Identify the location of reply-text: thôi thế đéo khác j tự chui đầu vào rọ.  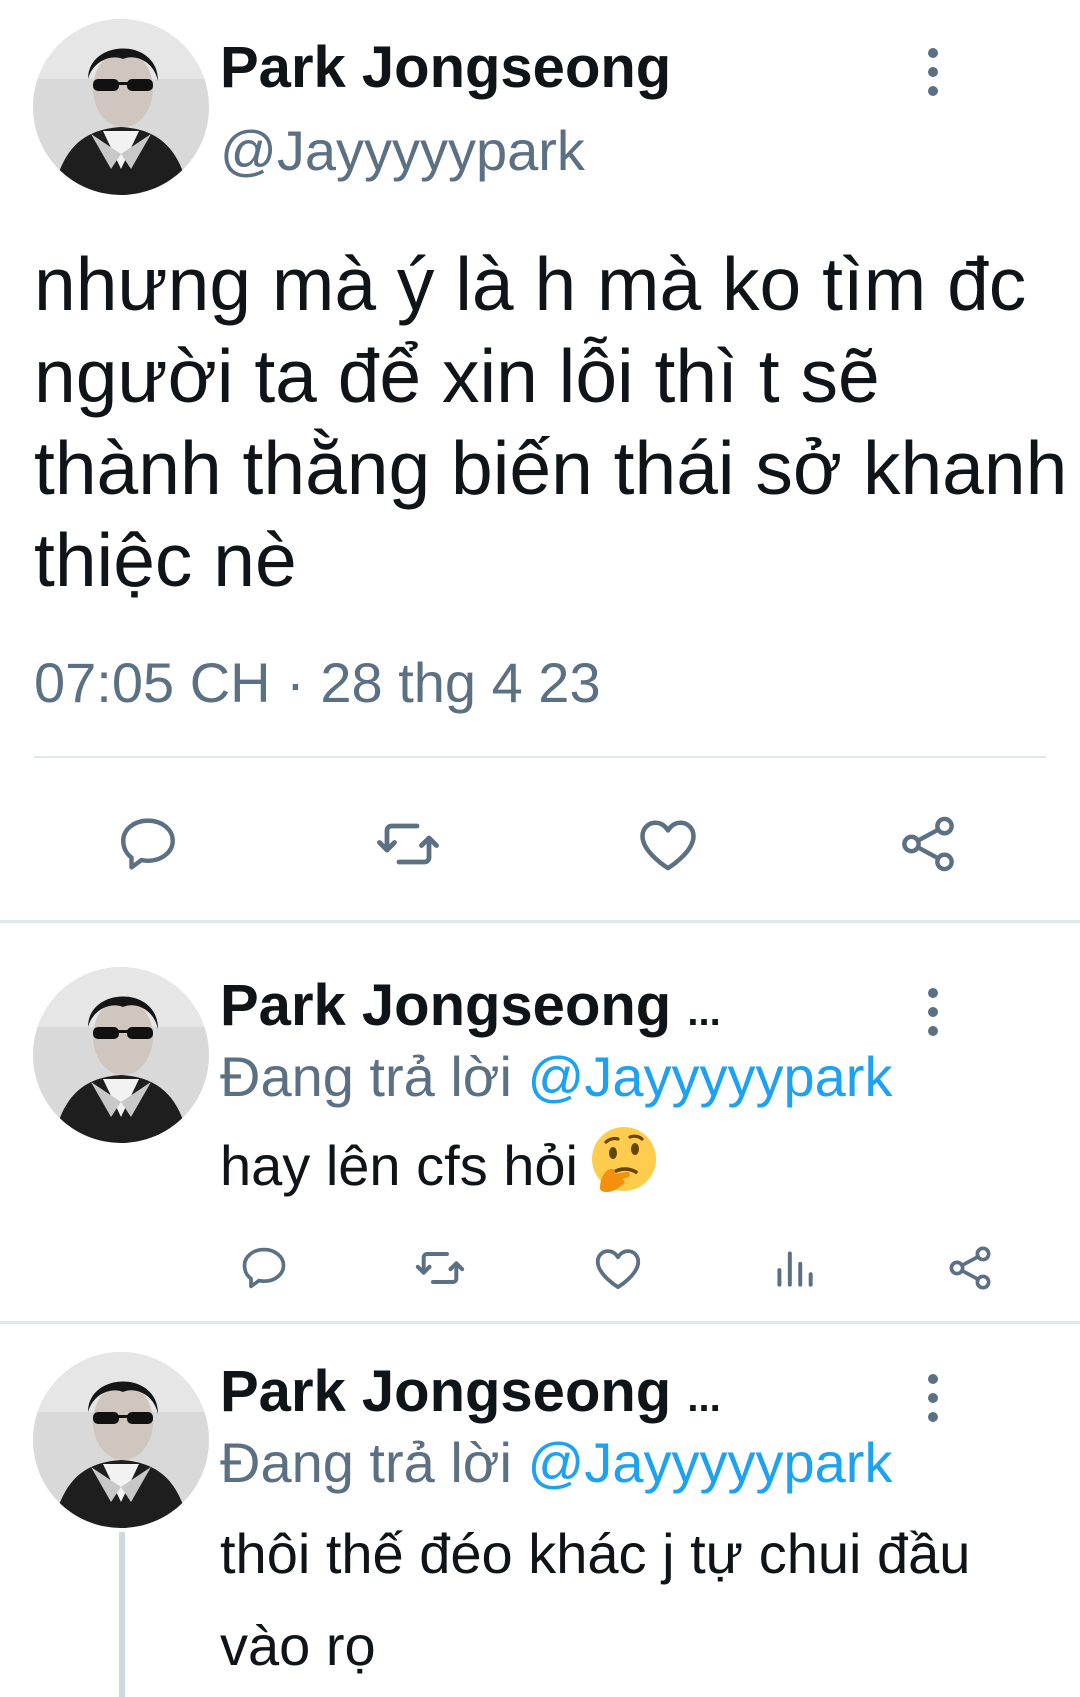
(595, 1599).